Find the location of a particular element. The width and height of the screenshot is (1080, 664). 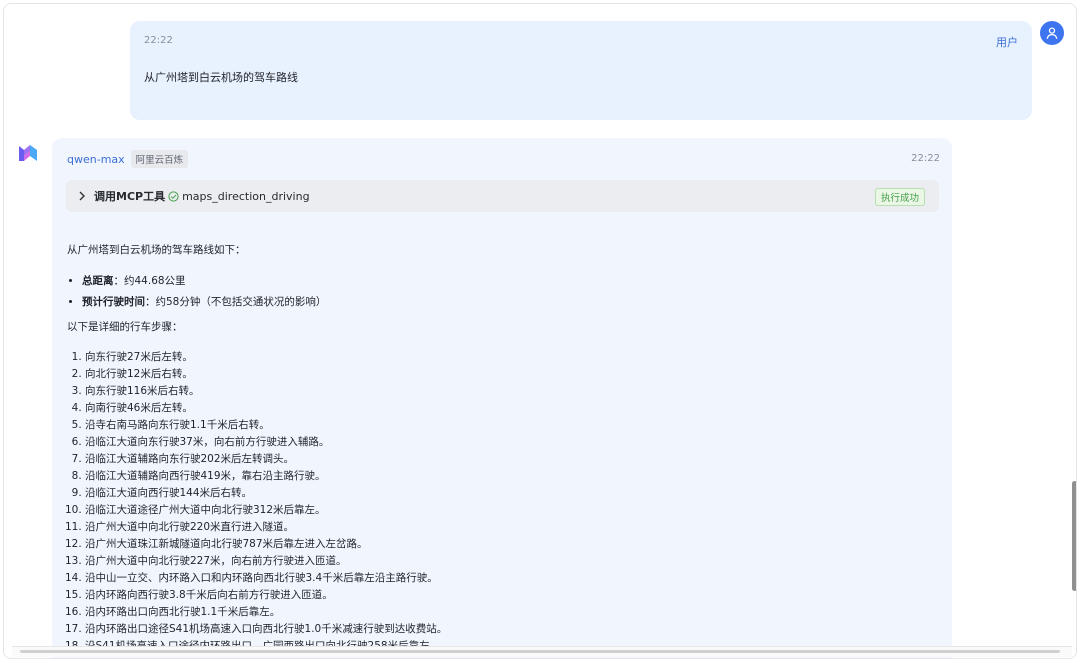

tool-call-collapsible: 调用MCP工具 maps_direction_driving 执行成功 is located at coordinates (502, 196).